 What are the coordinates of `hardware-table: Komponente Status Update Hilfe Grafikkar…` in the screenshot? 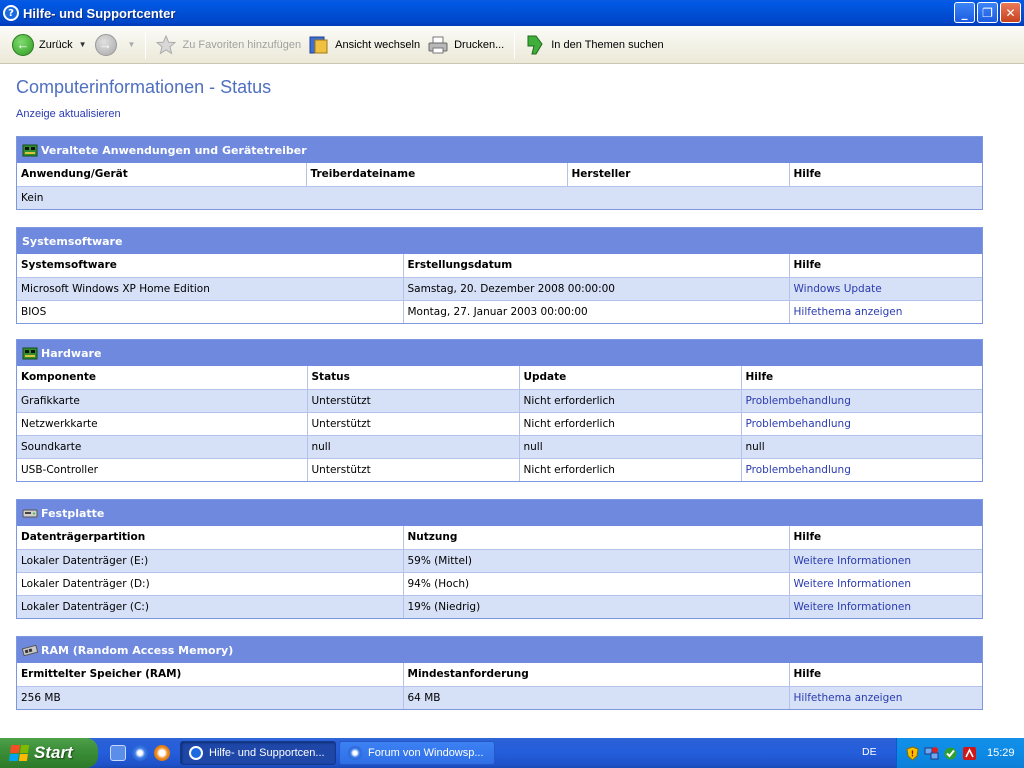 It's located at (499, 423).